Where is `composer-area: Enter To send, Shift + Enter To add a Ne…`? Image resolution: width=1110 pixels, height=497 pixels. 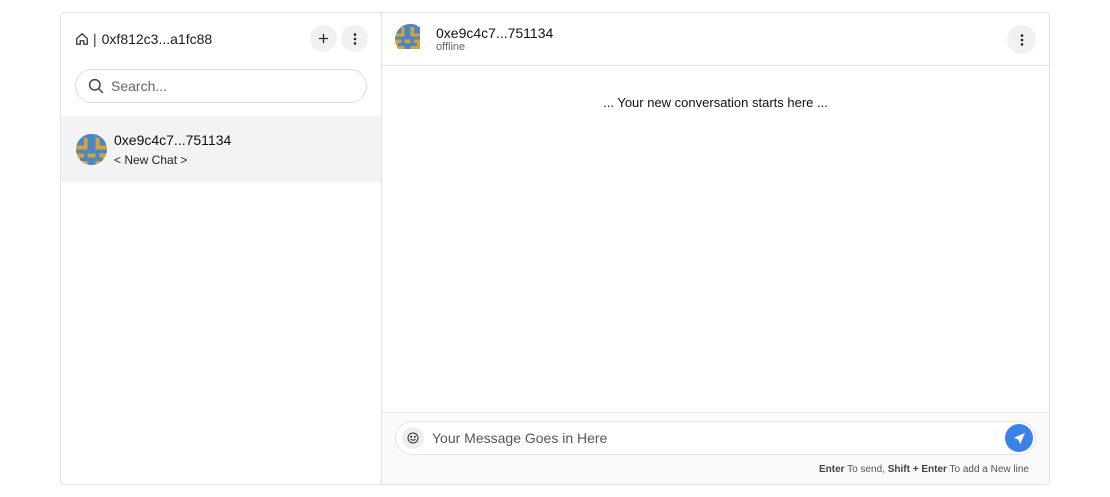 composer-area: Enter To send, Shift + Enter To add a Ne… is located at coordinates (715, 448).